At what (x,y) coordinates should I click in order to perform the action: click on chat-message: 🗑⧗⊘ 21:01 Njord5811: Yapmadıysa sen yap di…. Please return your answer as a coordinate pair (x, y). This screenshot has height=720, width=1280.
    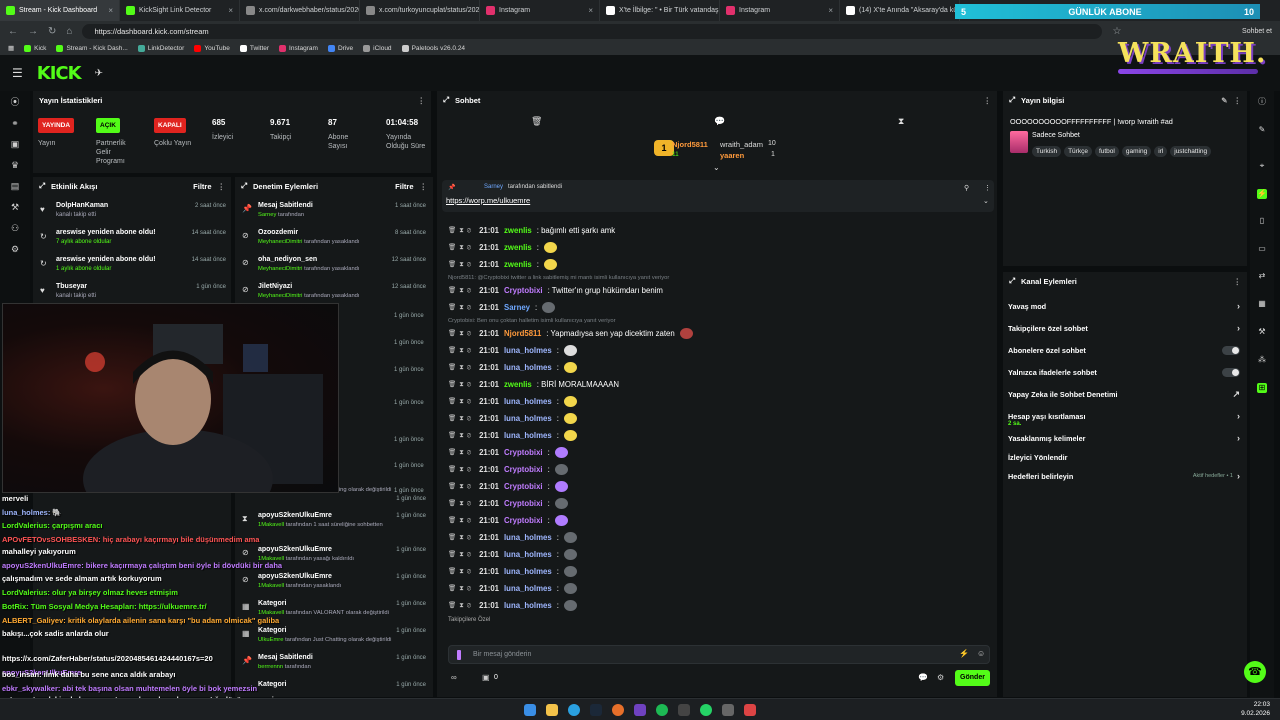
    Looking at the image, I should click on (570, 333).